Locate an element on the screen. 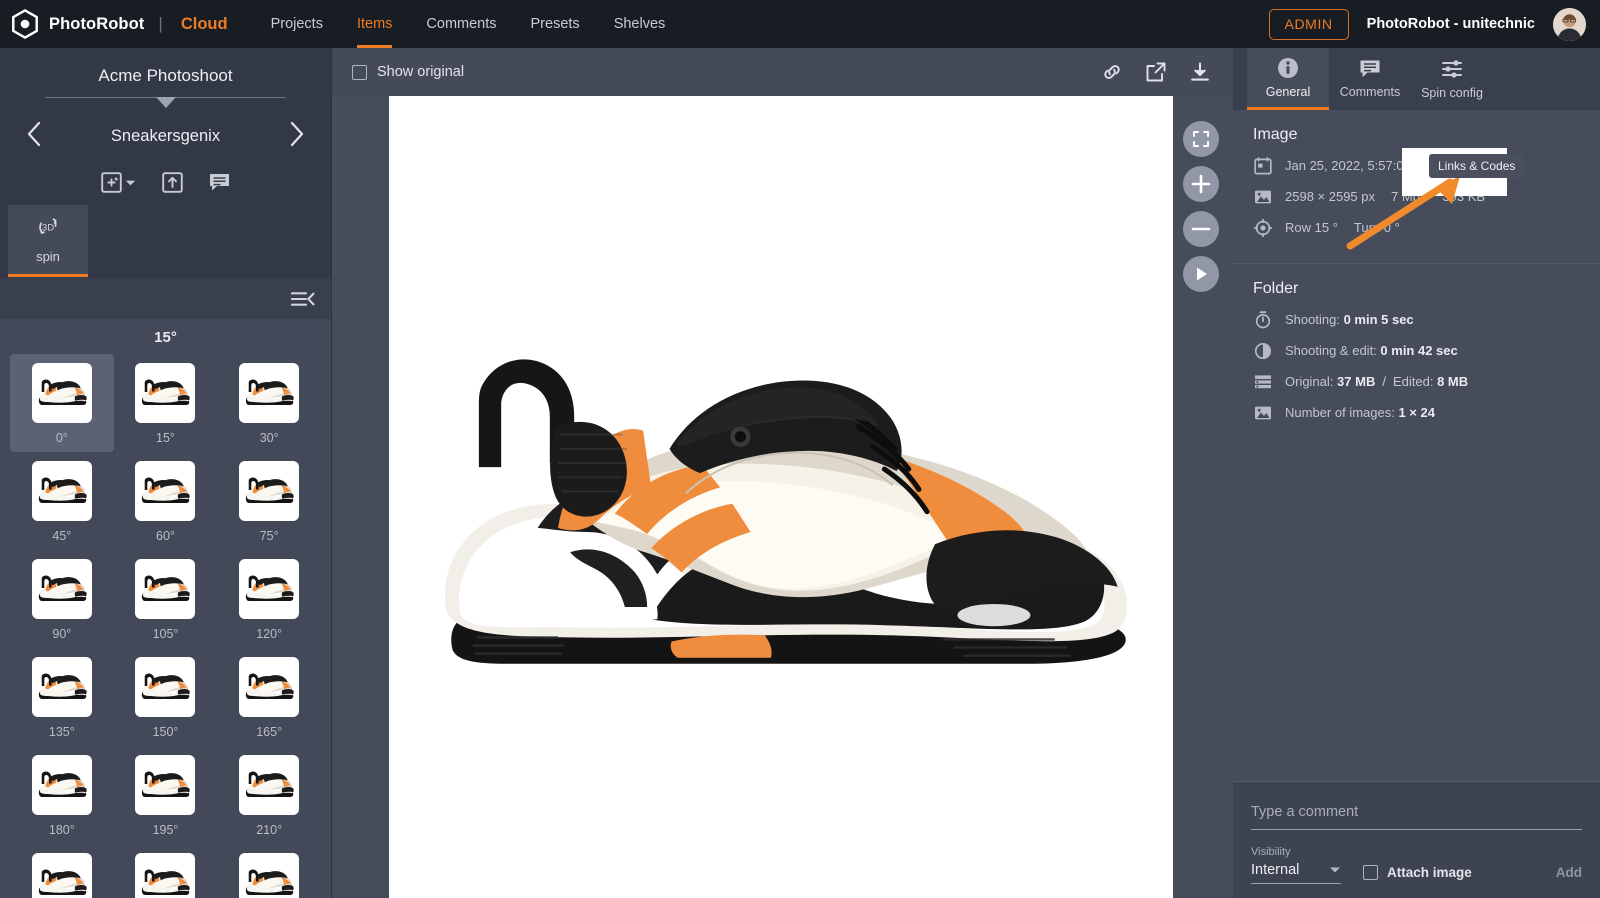 This screenshot has width=1600, height=898. add-item-button is located at coordinates (118, 182).